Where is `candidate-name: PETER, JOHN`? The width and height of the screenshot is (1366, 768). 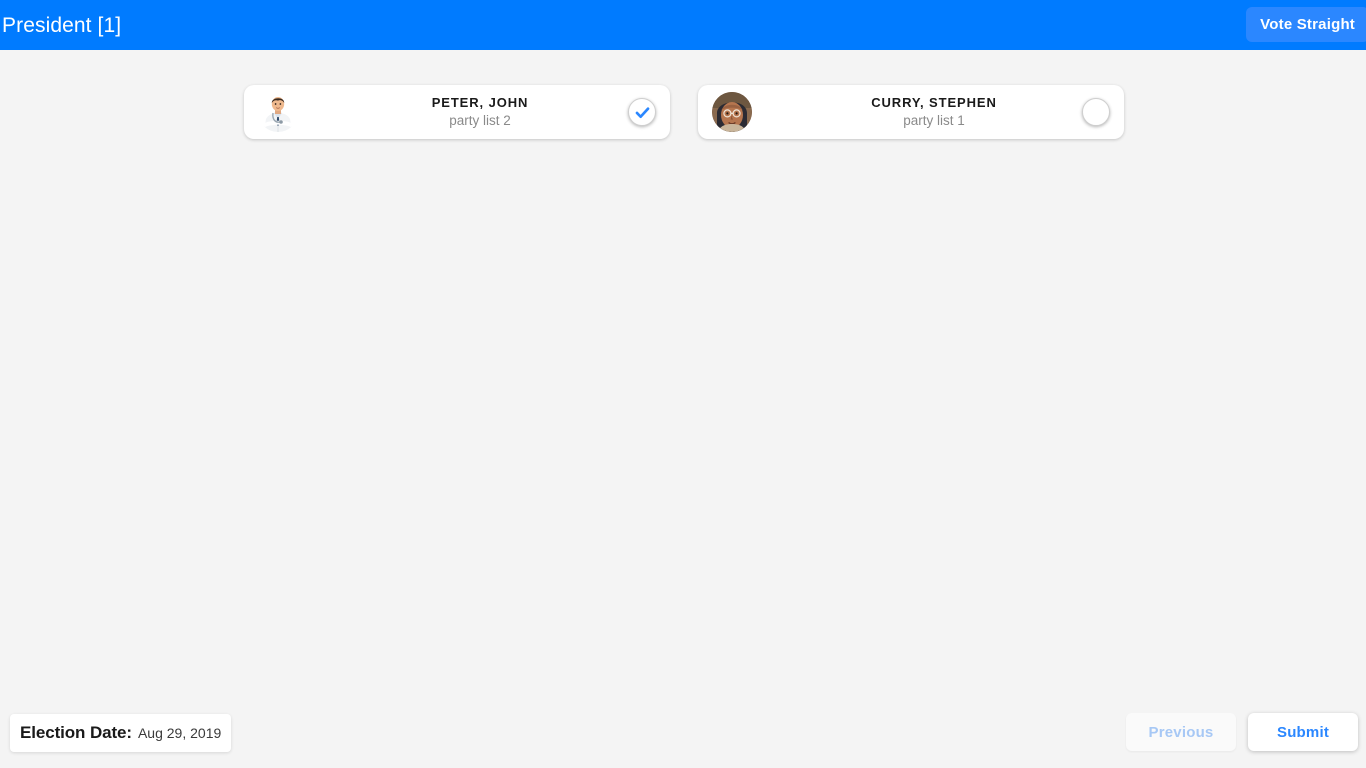 candidate-name: PETER, JOHN is located at coordinates (480, 102).